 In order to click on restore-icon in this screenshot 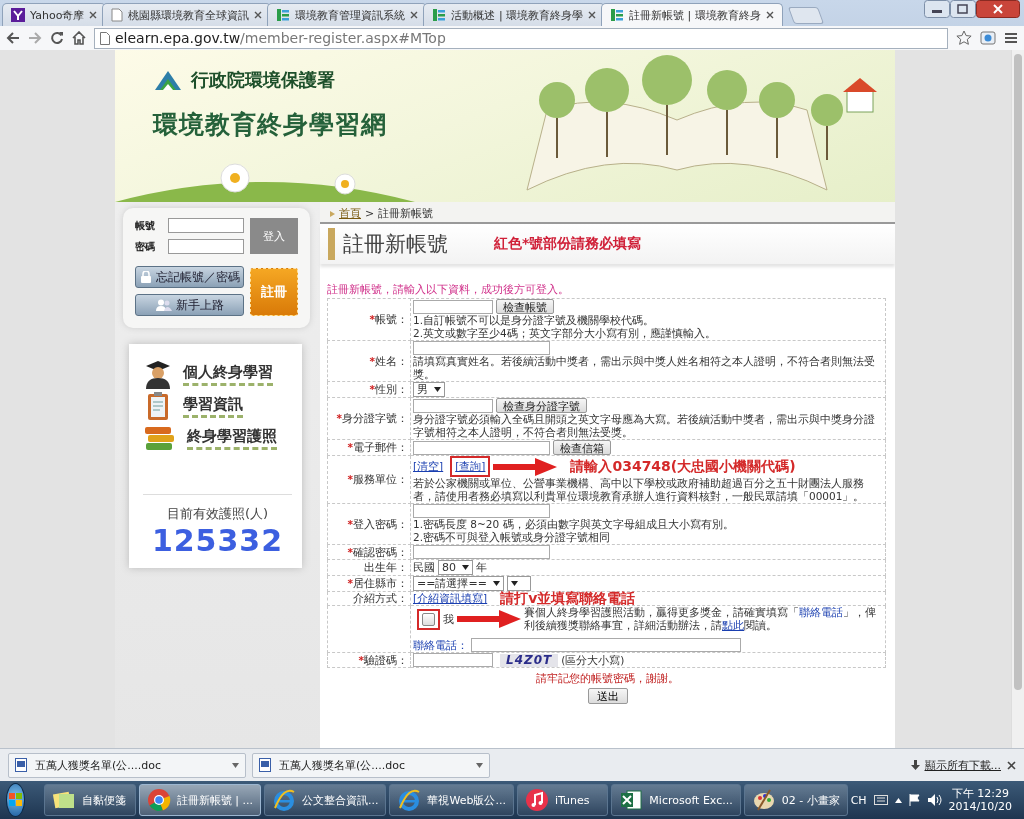, I will do `click(963, 9)`.